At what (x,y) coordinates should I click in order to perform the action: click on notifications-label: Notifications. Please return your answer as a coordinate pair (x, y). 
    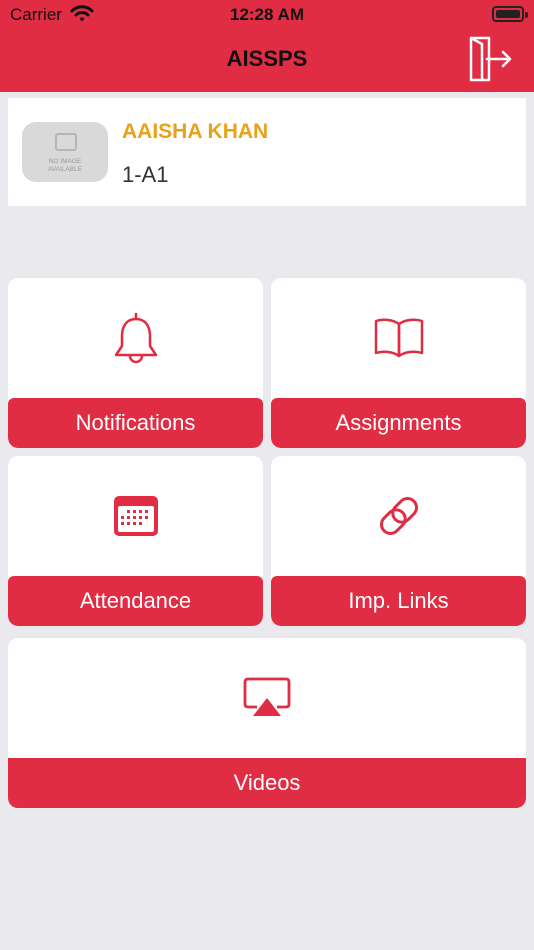
    Looking at the image, I should click on (135, 423).